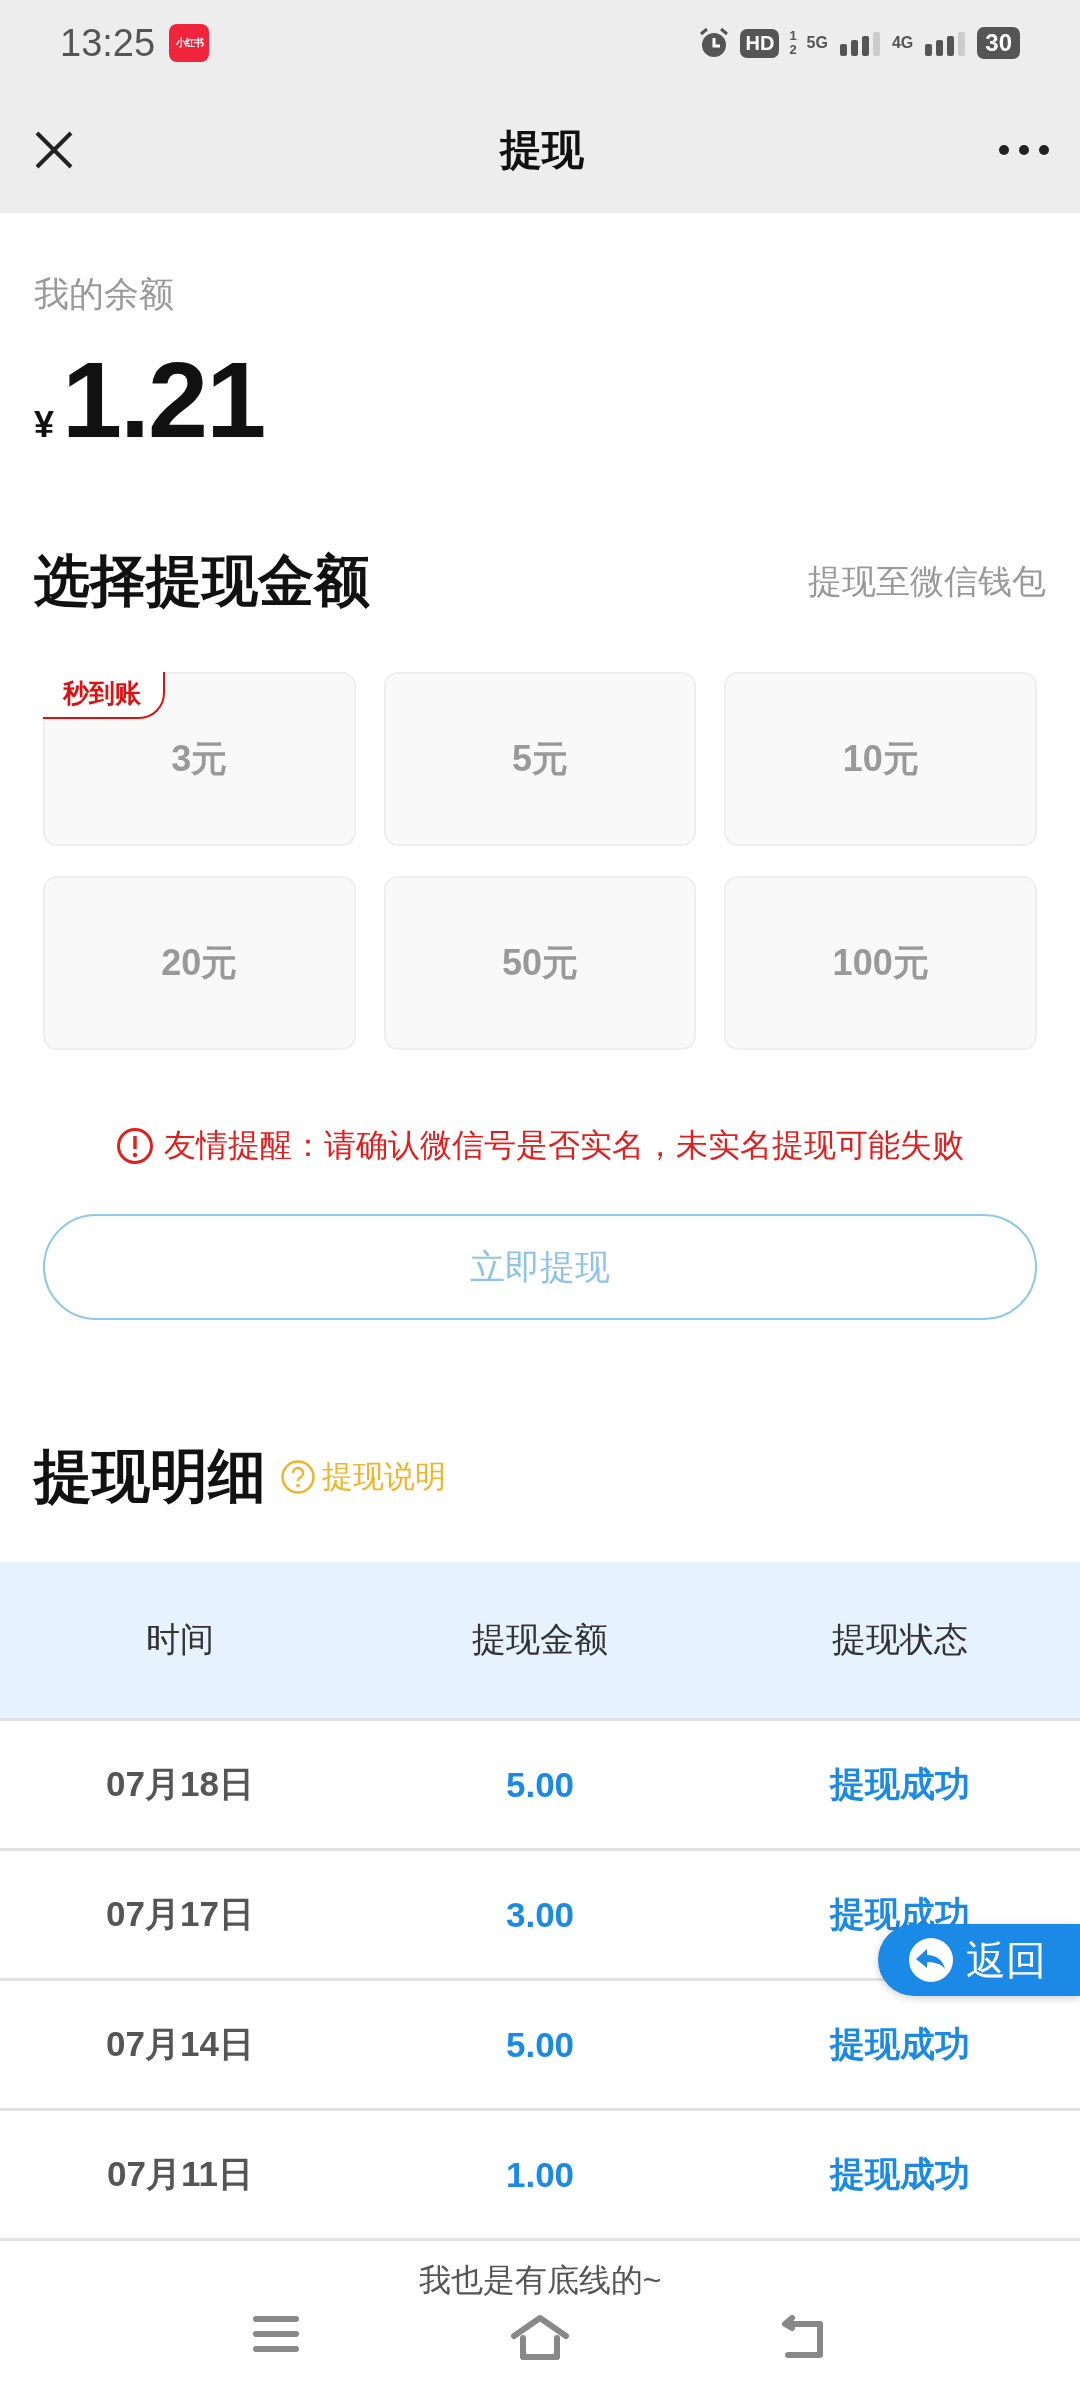  Describe the element at coordinates (150, 1476) in the screenshot. I see `section-title: 提现明细` at that location.